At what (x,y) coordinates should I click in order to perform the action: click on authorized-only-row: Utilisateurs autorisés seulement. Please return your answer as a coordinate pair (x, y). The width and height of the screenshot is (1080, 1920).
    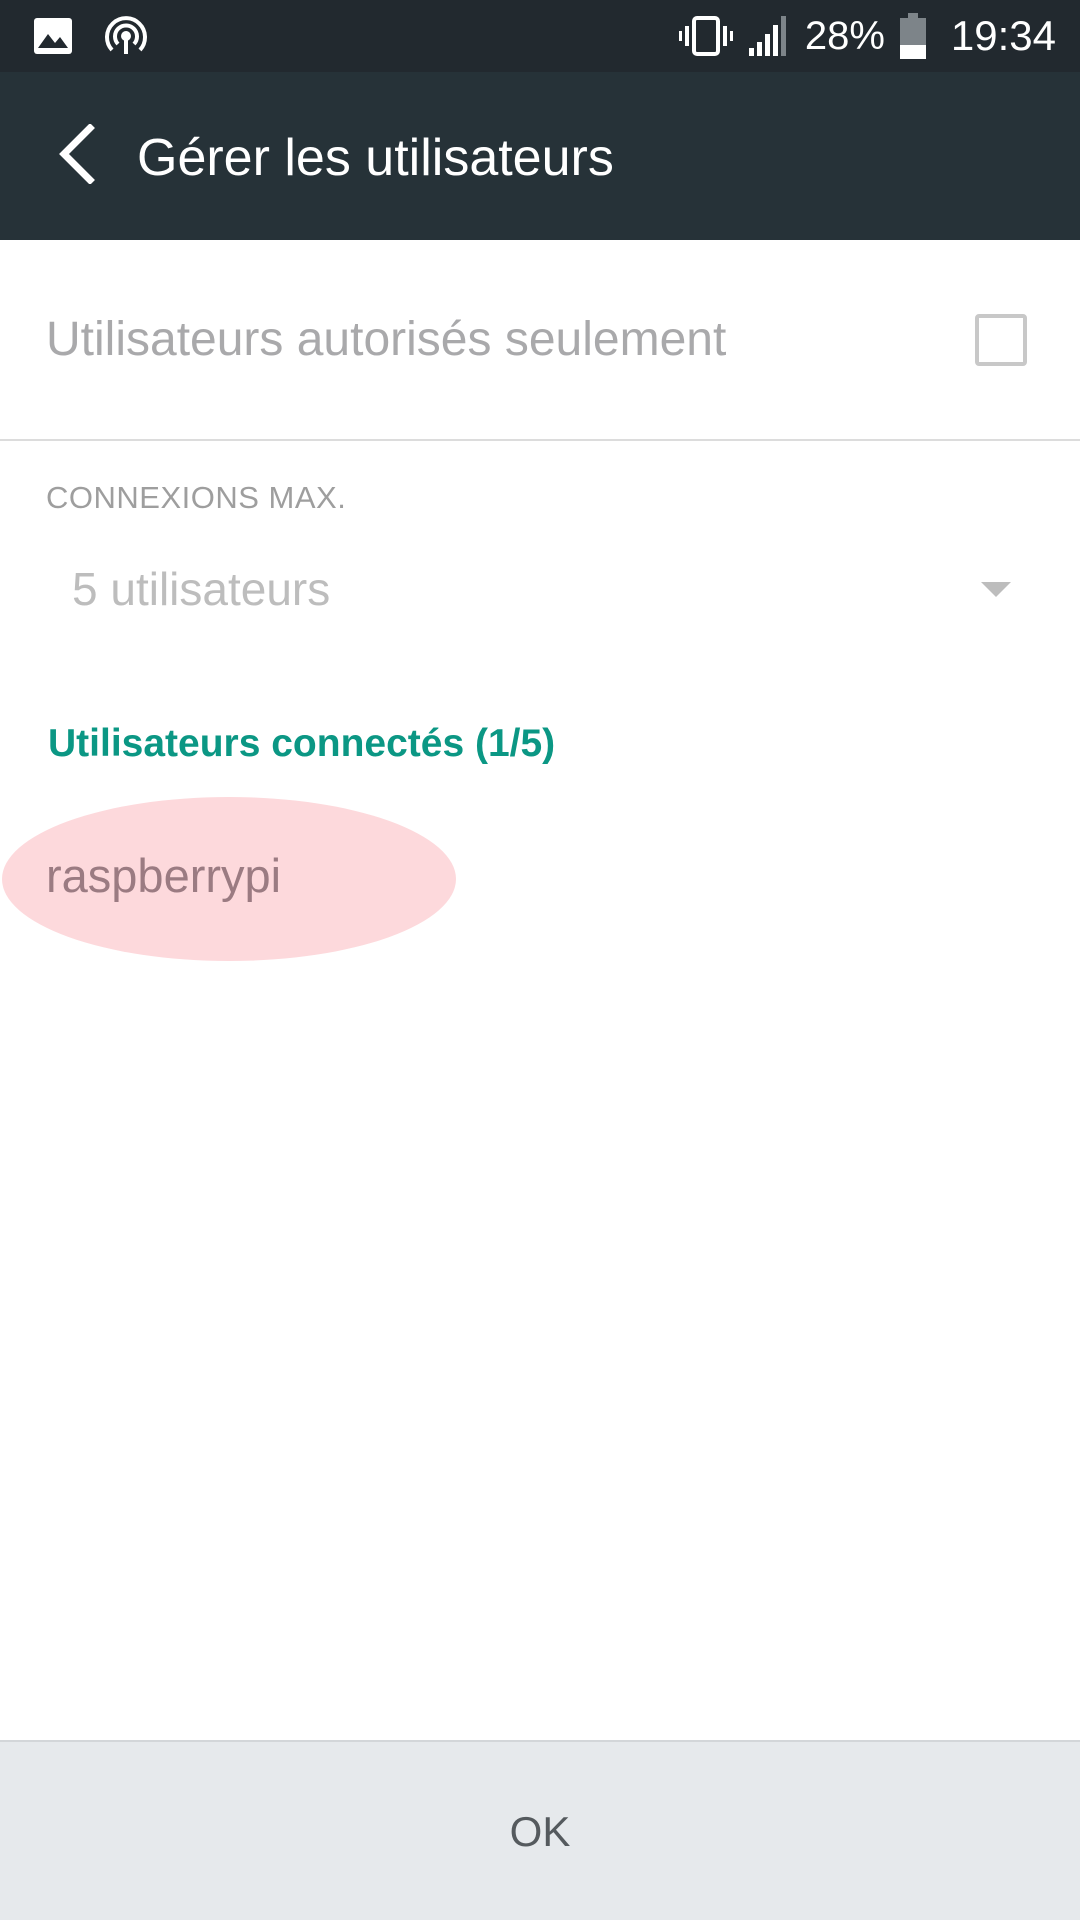
    Looking at the image, I should click on (540, 340).